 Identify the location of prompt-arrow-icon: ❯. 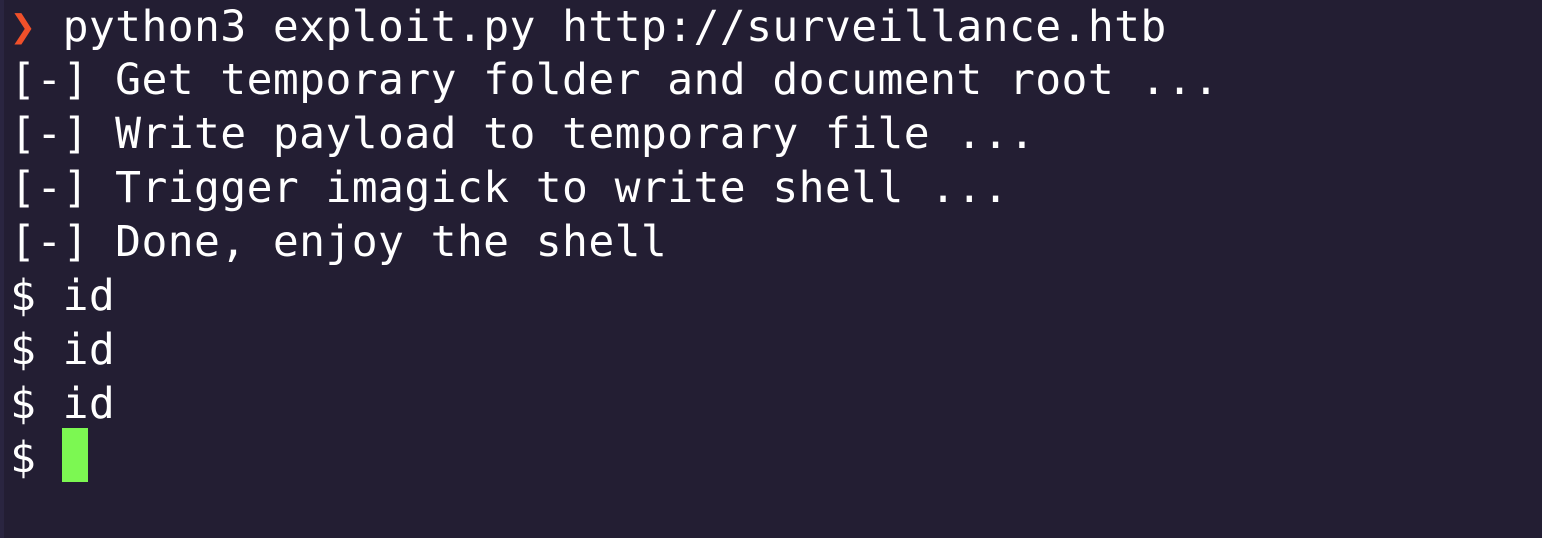
(23, 27).